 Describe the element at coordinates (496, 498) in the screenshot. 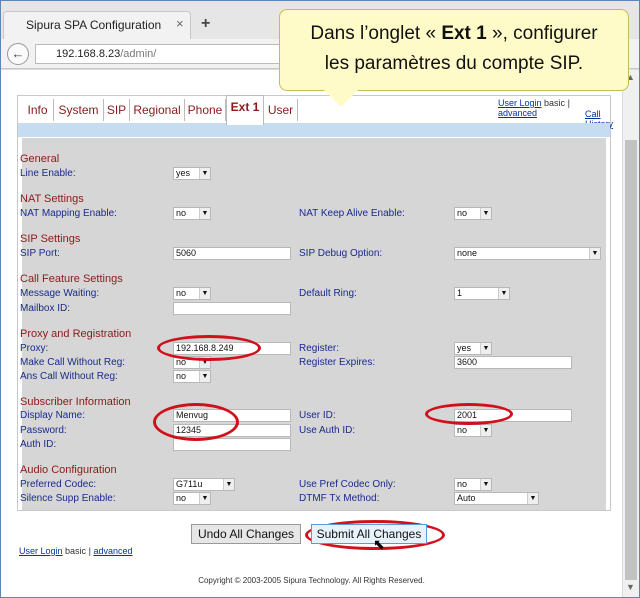

I see `dtmf-select: Auto ▼` at that location.